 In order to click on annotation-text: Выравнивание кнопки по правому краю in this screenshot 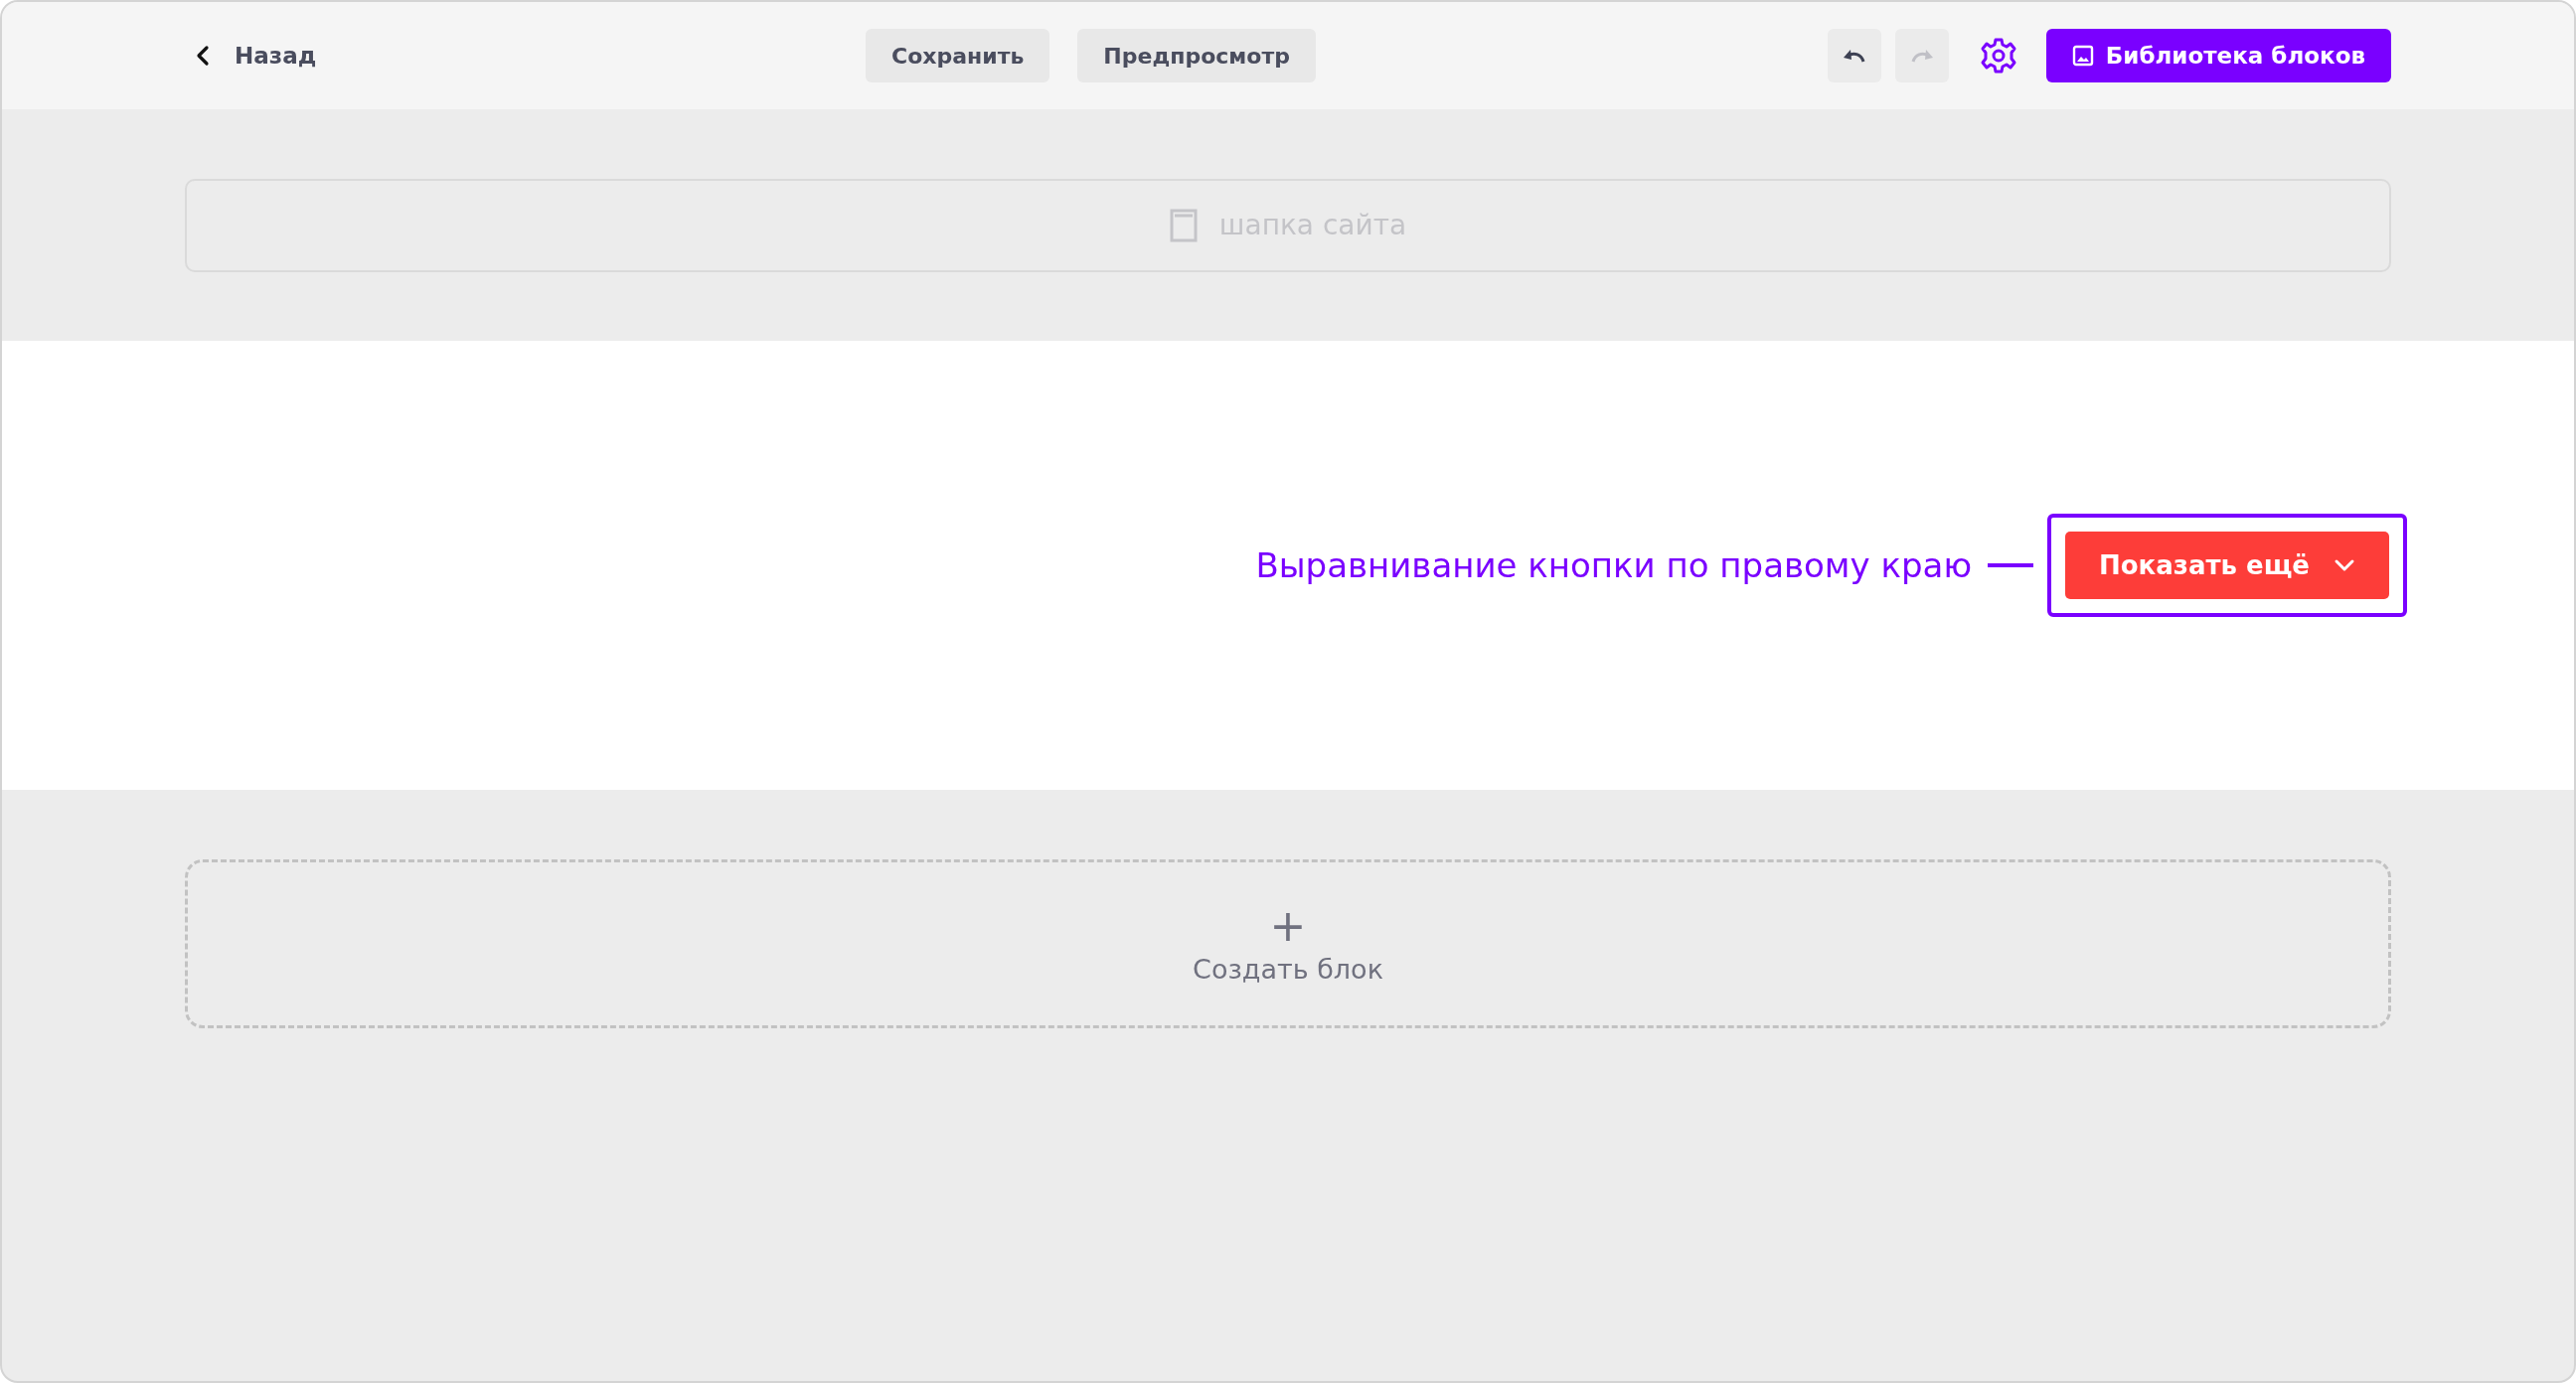, I will do `click(1613, 565)`.